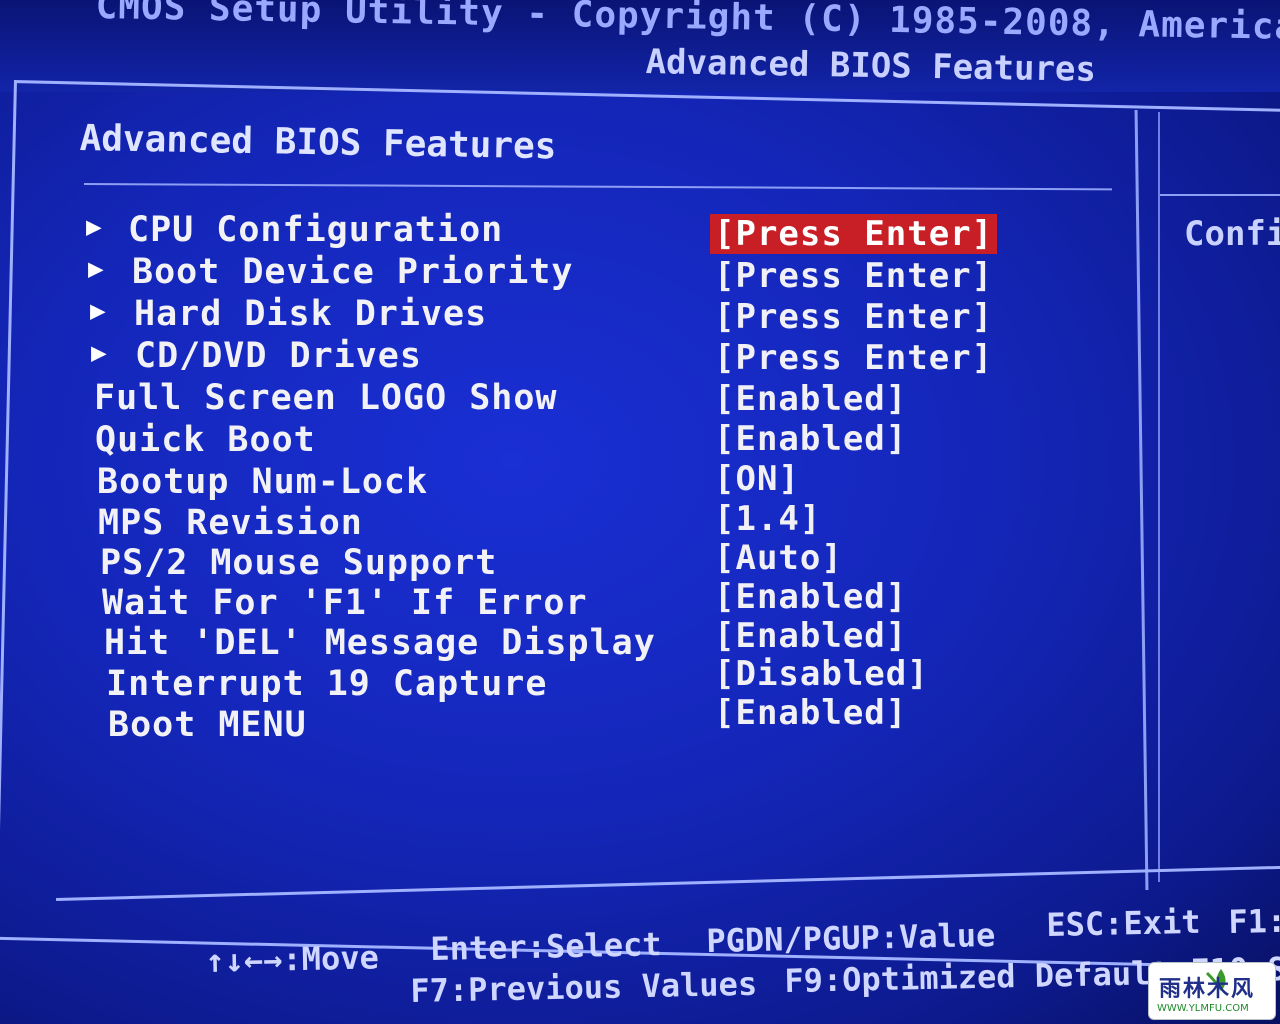 The height and width of the screenshot is (1024, 1280). I want to click on value-boot-menu: [Enabled], so click(810, 713).